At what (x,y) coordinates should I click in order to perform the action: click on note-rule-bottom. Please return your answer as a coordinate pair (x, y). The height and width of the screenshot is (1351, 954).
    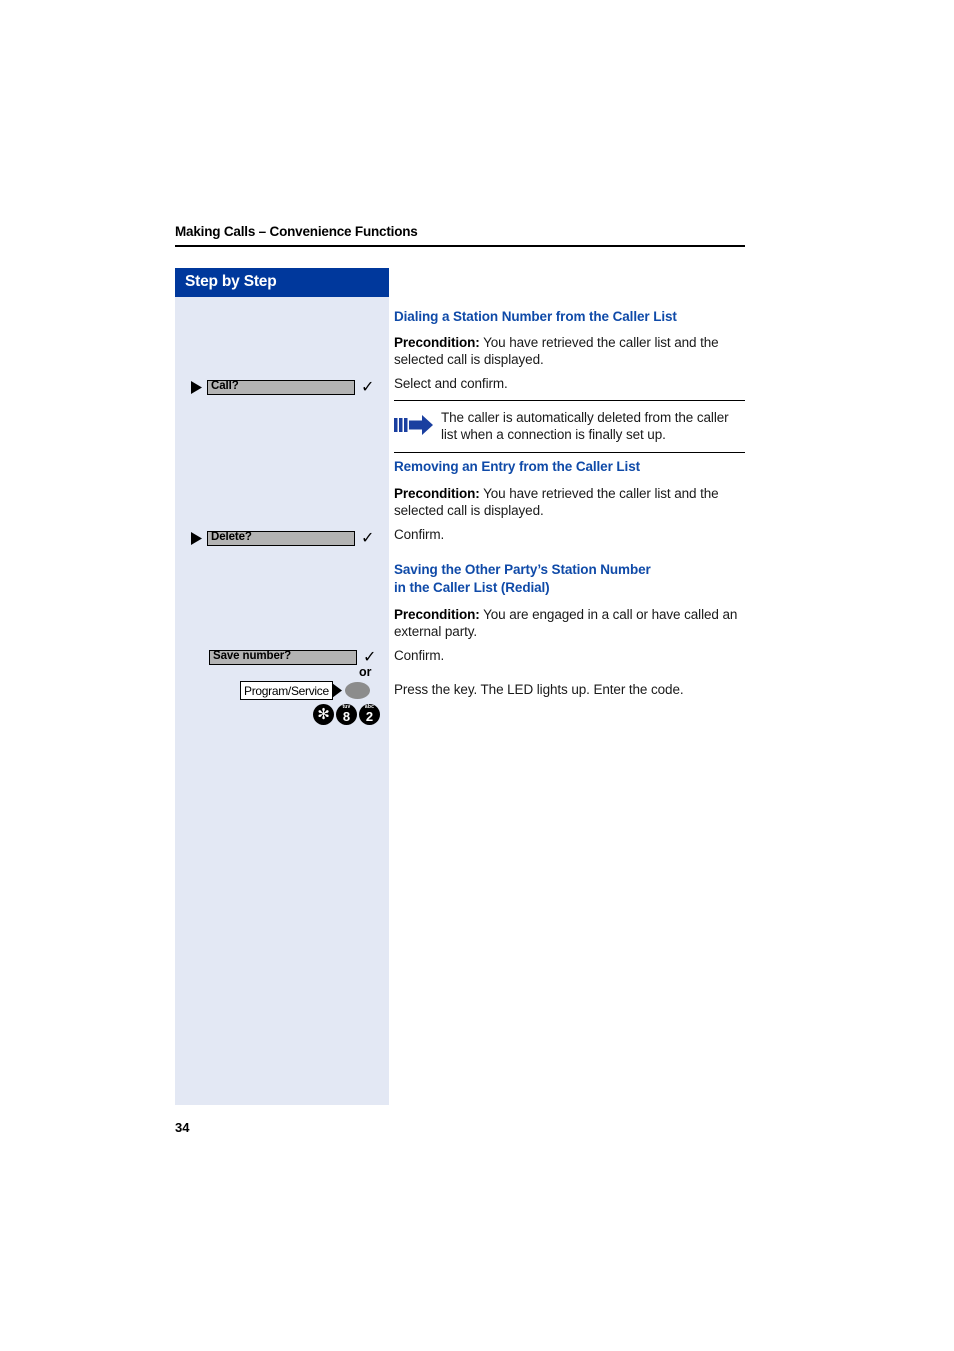
    Looking at the image, I should click on (569, 452).